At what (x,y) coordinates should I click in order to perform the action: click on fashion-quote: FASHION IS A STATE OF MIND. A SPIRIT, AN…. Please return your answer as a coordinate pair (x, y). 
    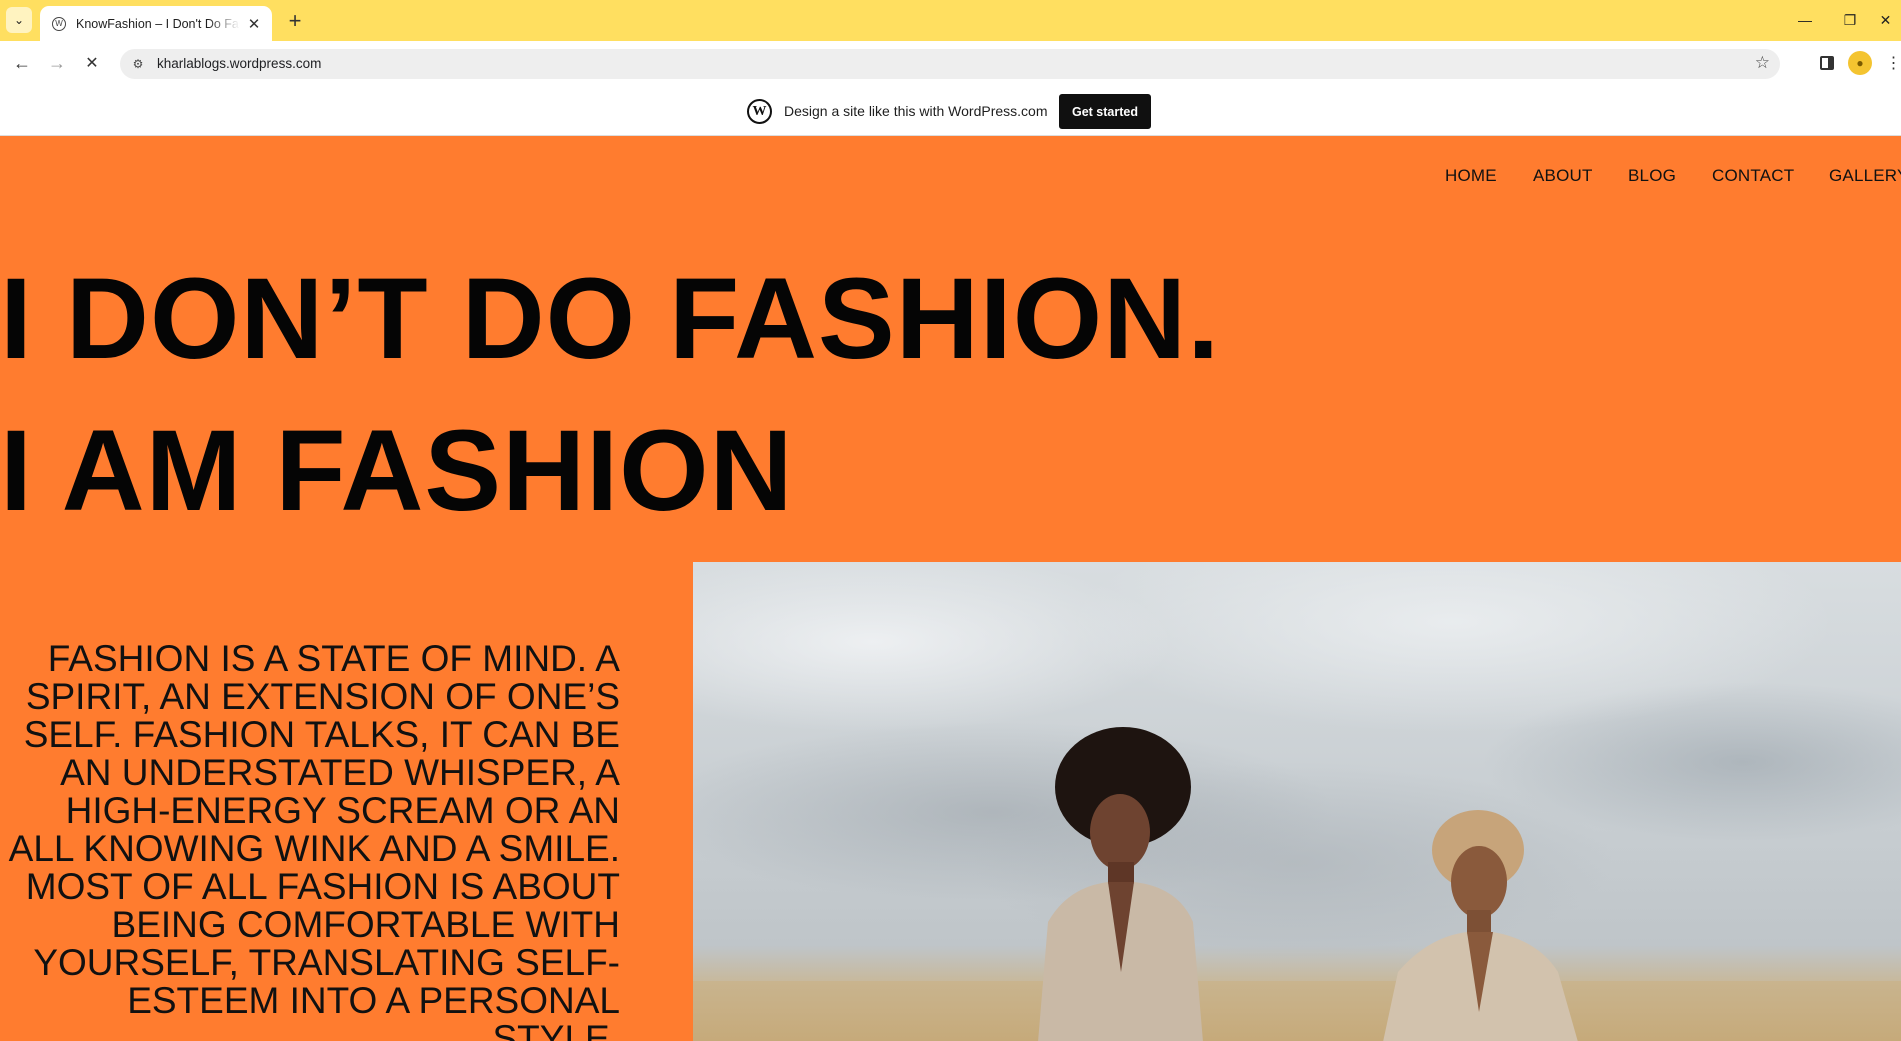
    Looking at the image, I should click on (314, 839).